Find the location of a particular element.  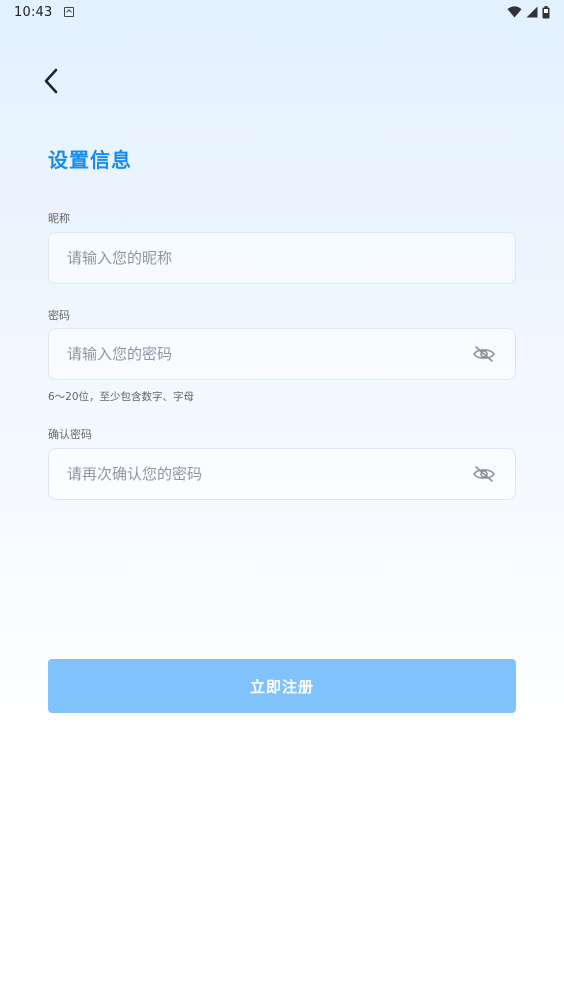

status-icons is located at coordinates (528, 12).